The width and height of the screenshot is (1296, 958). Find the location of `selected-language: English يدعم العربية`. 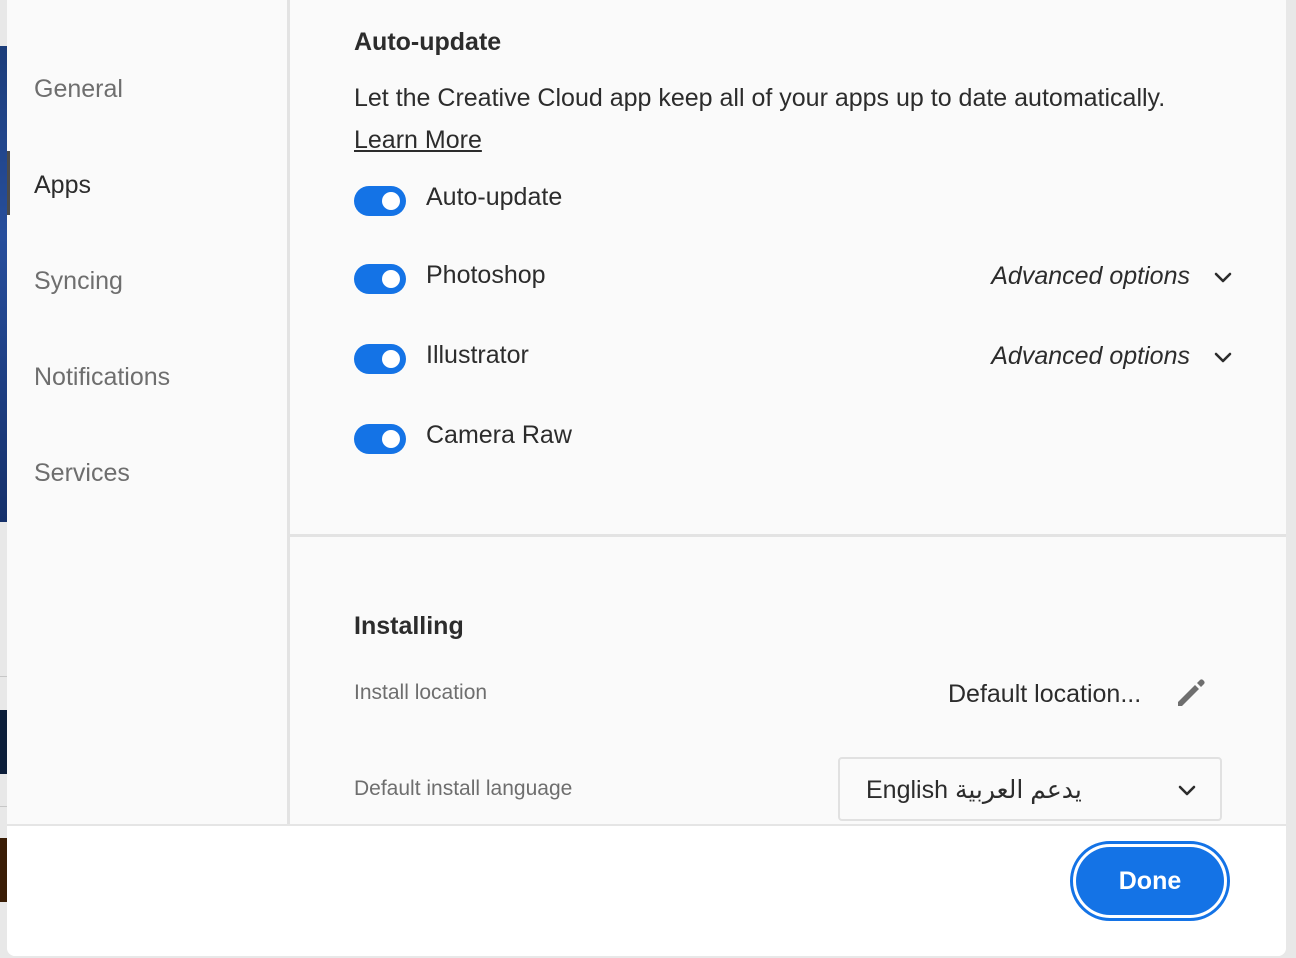

selected-language: English يدعم العربية is located at coordinates (974, 790).